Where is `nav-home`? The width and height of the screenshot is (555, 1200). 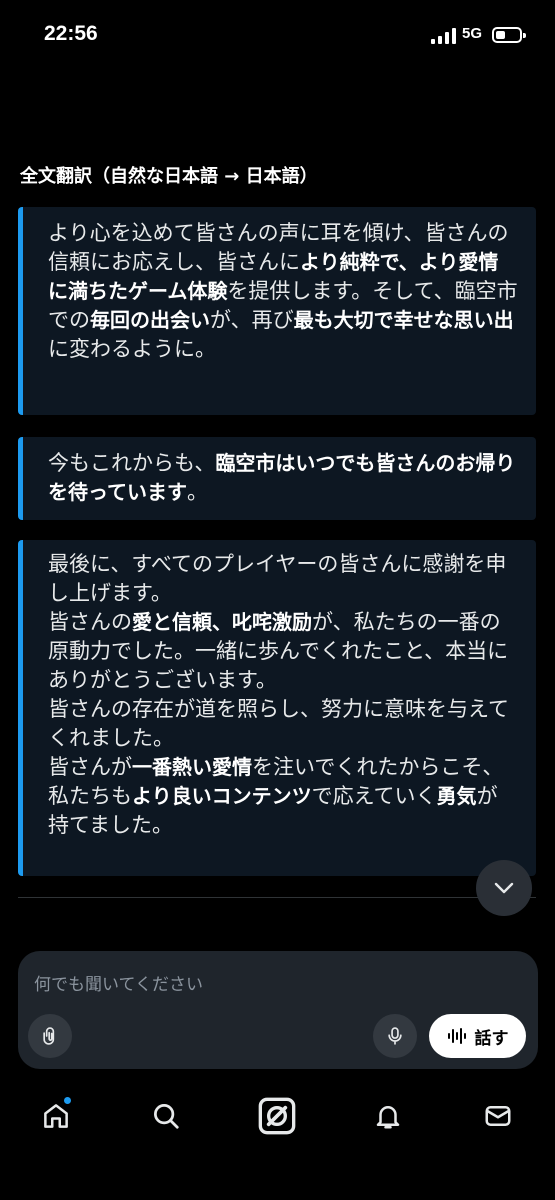
nav-home is located at coordinates (56, 1116).